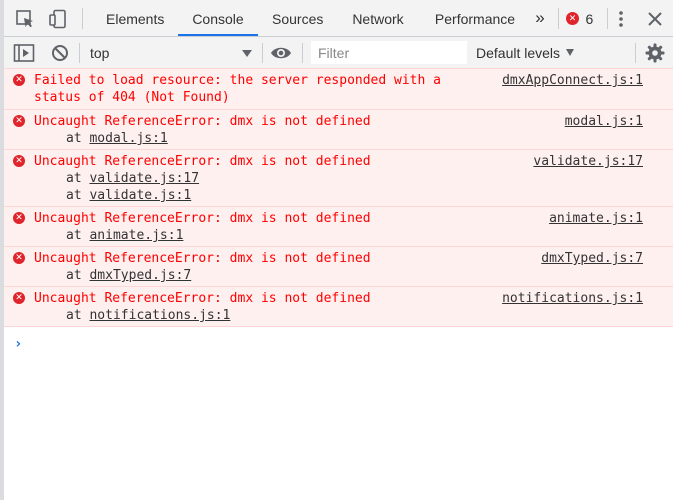 This screenshot has width=673, height=500. What do you see at coordinates (604, 121) in the screenshot?
I see `source-link: modal.js:1` at bounding box center [604, 121].